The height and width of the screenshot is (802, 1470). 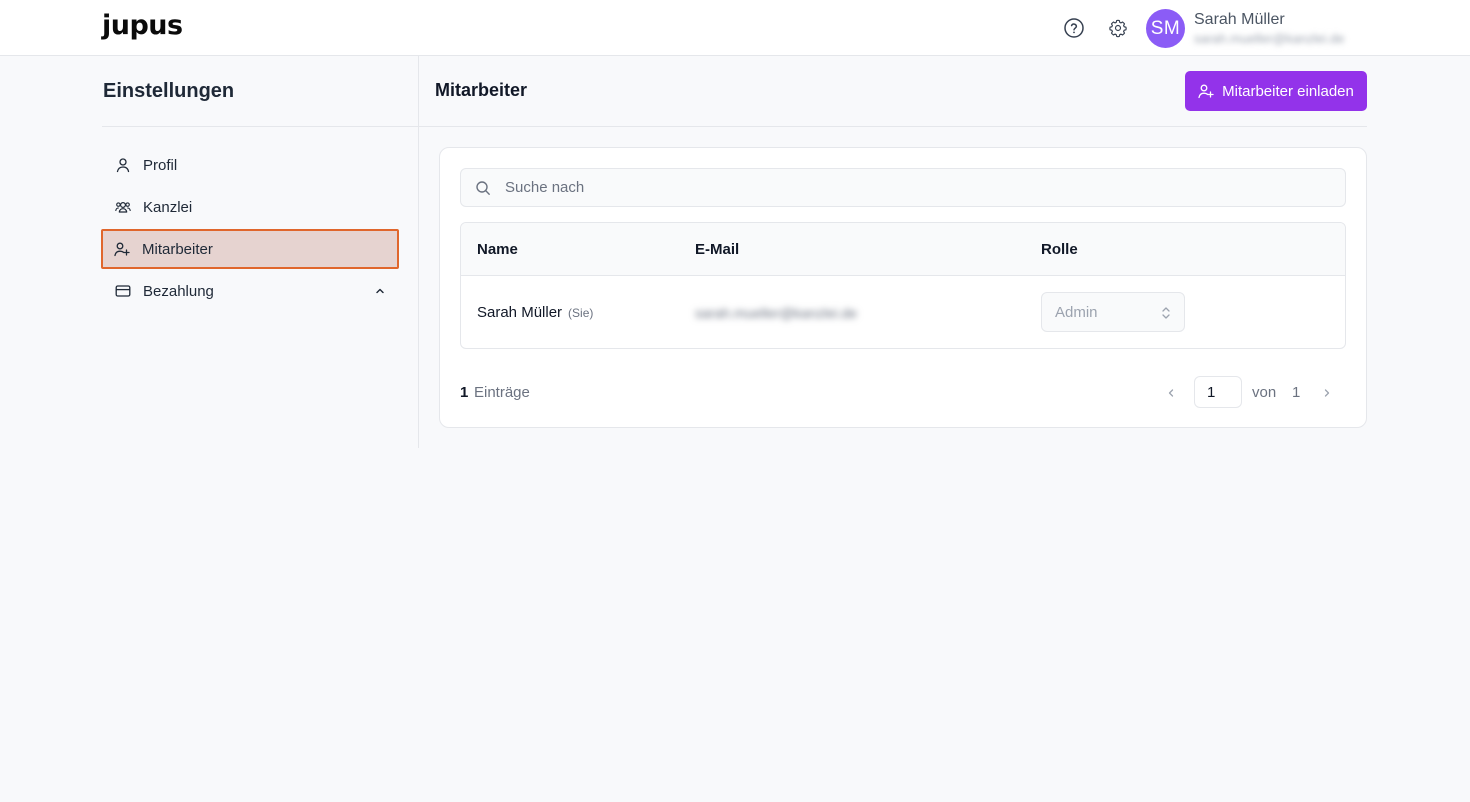 What do you see at coordinates (123, 291) in the screenshot?
I see `credit-card-icon` at bounding box center [123, 291].